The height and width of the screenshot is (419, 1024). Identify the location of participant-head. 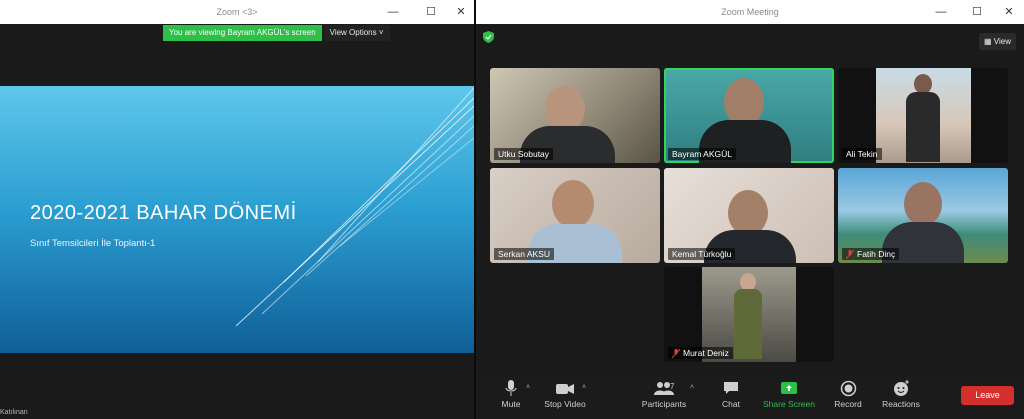
(923, 84).